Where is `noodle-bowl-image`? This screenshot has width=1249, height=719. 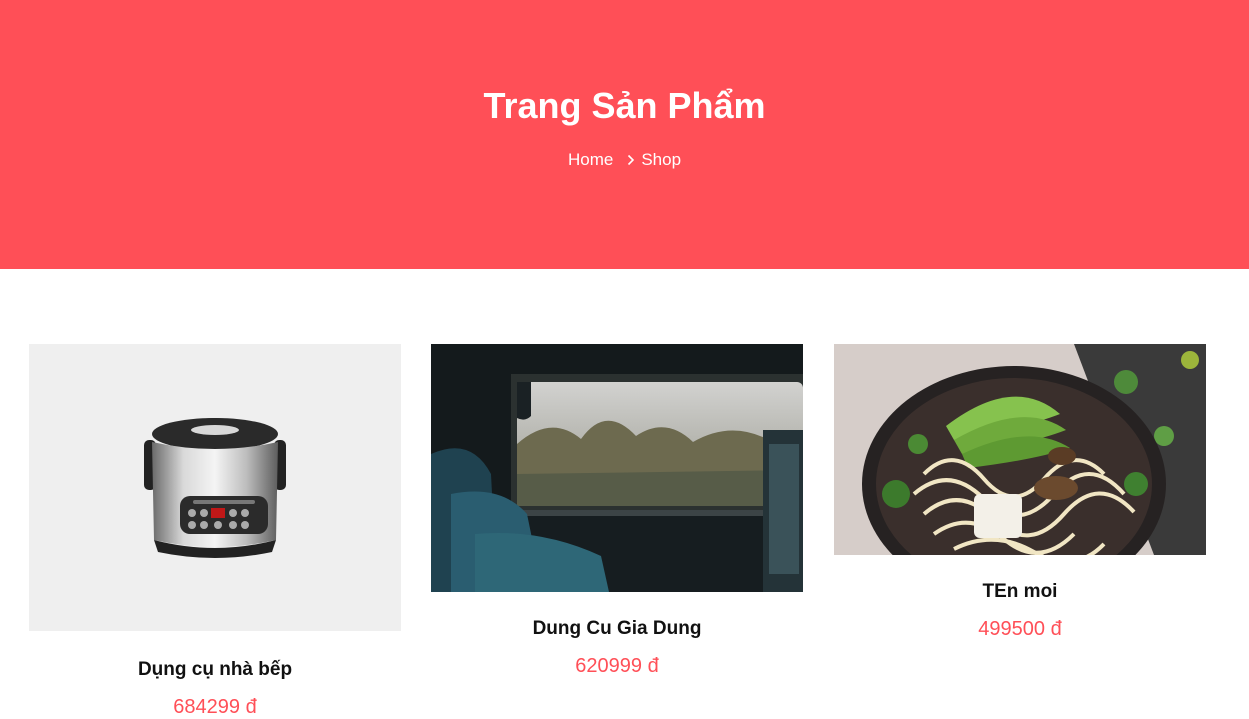 noodle-bowl-image is located at coordinates (1020, 449).